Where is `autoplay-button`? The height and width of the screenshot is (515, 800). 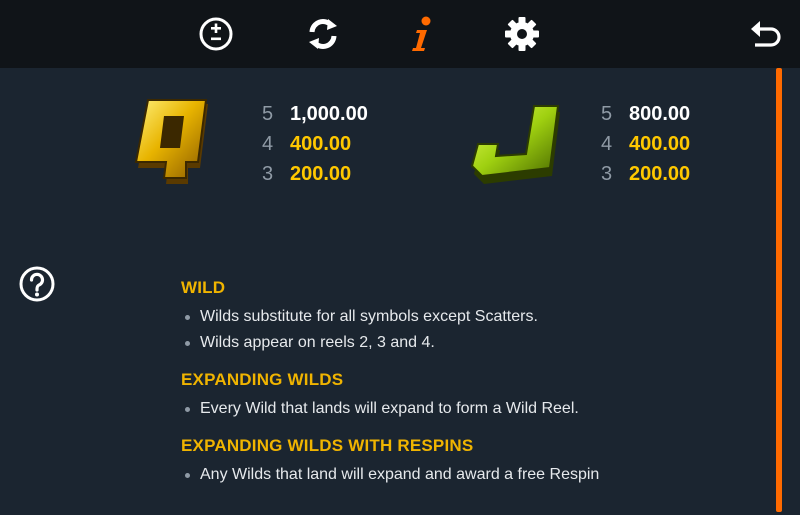
autoplay-button is located at coordinates (323, 34).